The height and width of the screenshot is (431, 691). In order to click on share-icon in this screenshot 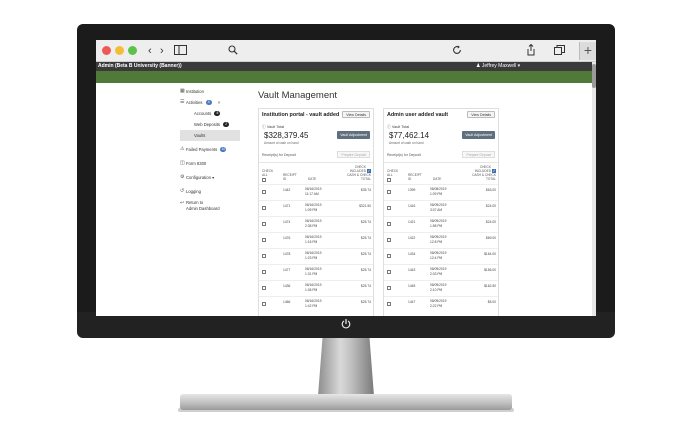, I will do `click(531, 50)`.